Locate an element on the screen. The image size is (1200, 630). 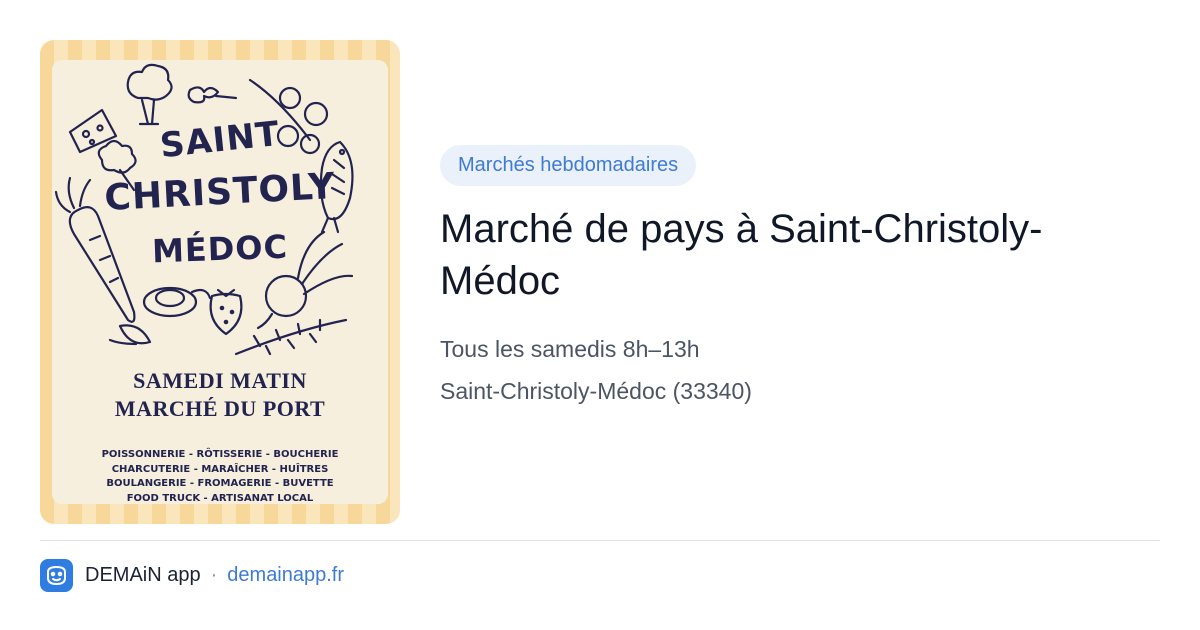
leaf-icon is located at coordinates (130, 335).